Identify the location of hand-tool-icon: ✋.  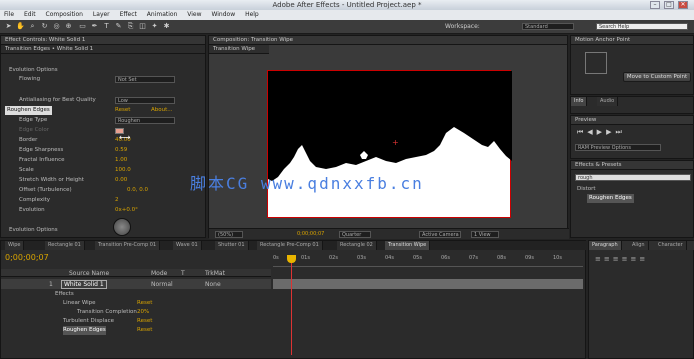
(20, 26).